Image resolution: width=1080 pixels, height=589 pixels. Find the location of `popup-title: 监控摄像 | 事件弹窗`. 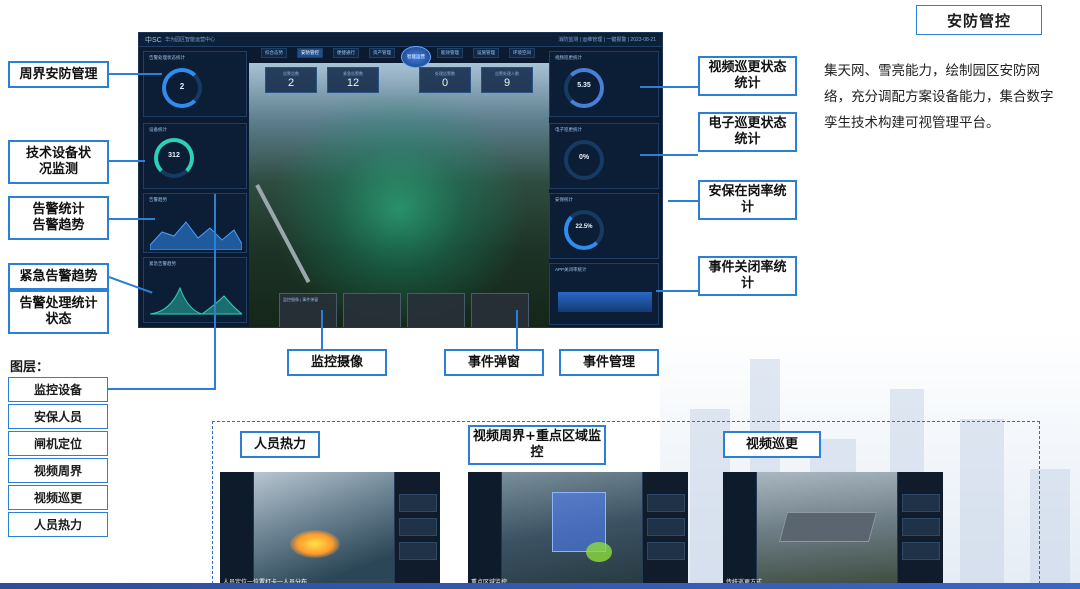

popup-title: 监控摄像 | 事件弹窗 is located at coordinates (301, 299).